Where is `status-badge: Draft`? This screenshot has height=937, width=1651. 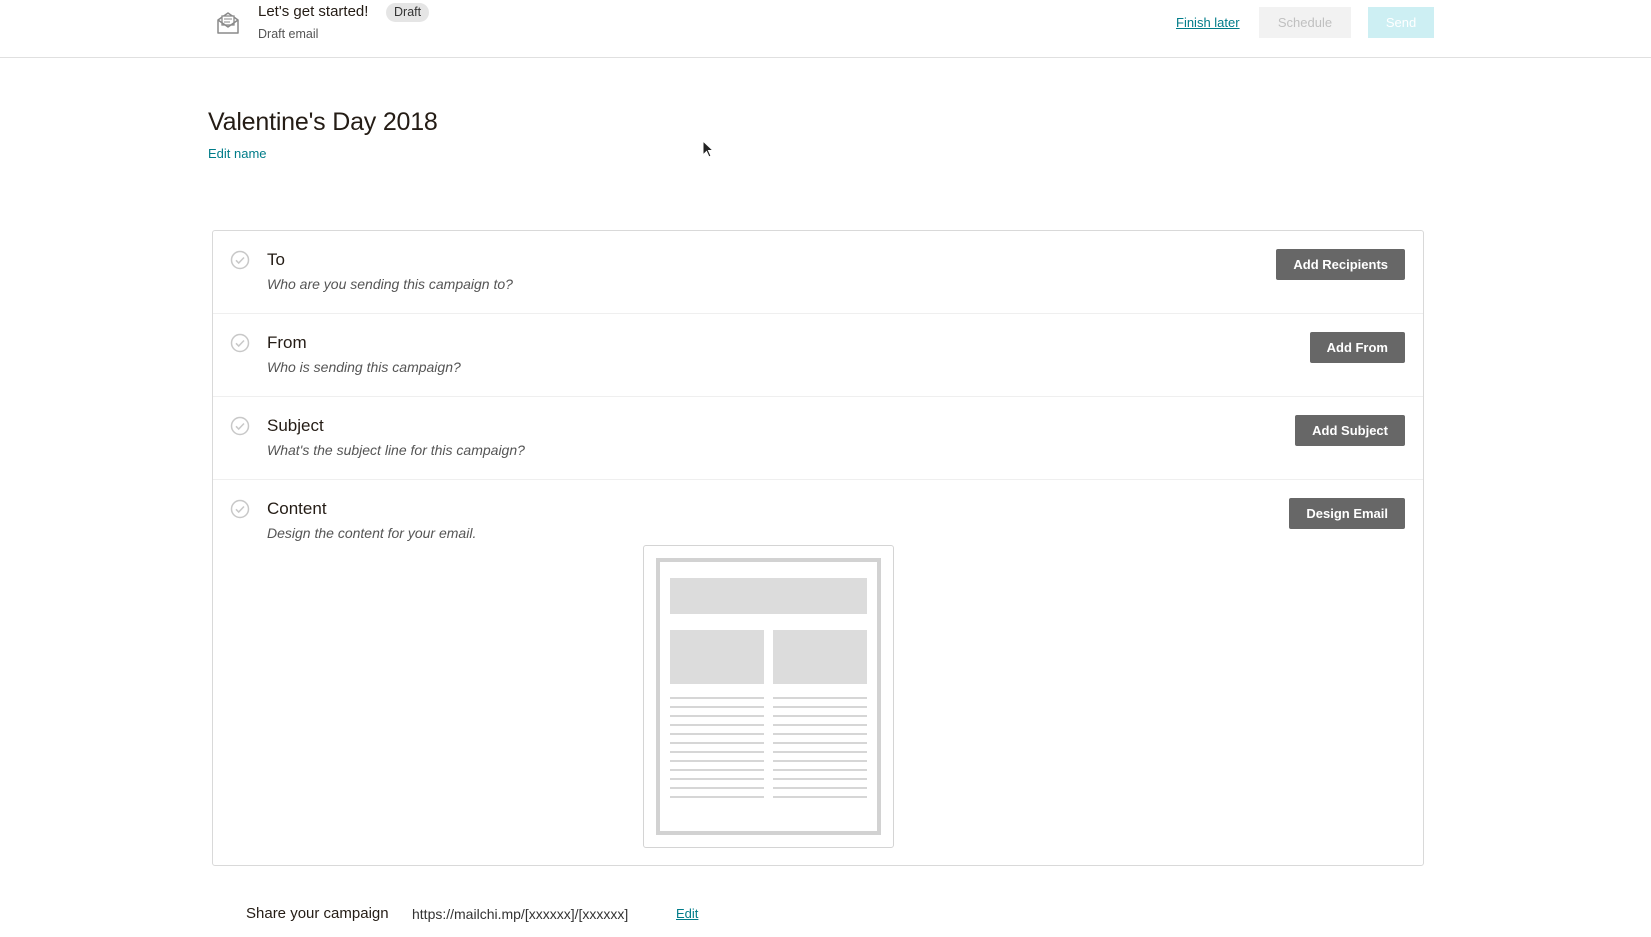 status-badge: Draft is located at coordinates (408, 12).